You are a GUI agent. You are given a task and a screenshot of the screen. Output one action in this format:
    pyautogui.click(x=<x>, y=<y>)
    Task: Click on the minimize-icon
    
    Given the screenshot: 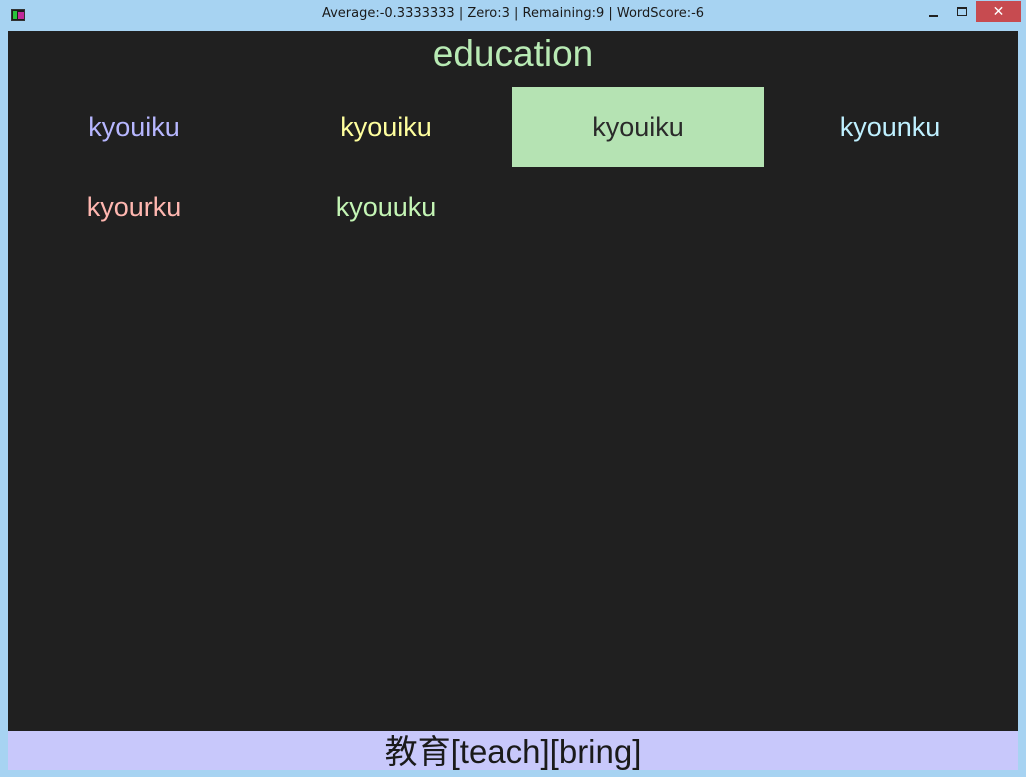 What is the action you would take?
    pyautogui.click(x=933, y=15)
    